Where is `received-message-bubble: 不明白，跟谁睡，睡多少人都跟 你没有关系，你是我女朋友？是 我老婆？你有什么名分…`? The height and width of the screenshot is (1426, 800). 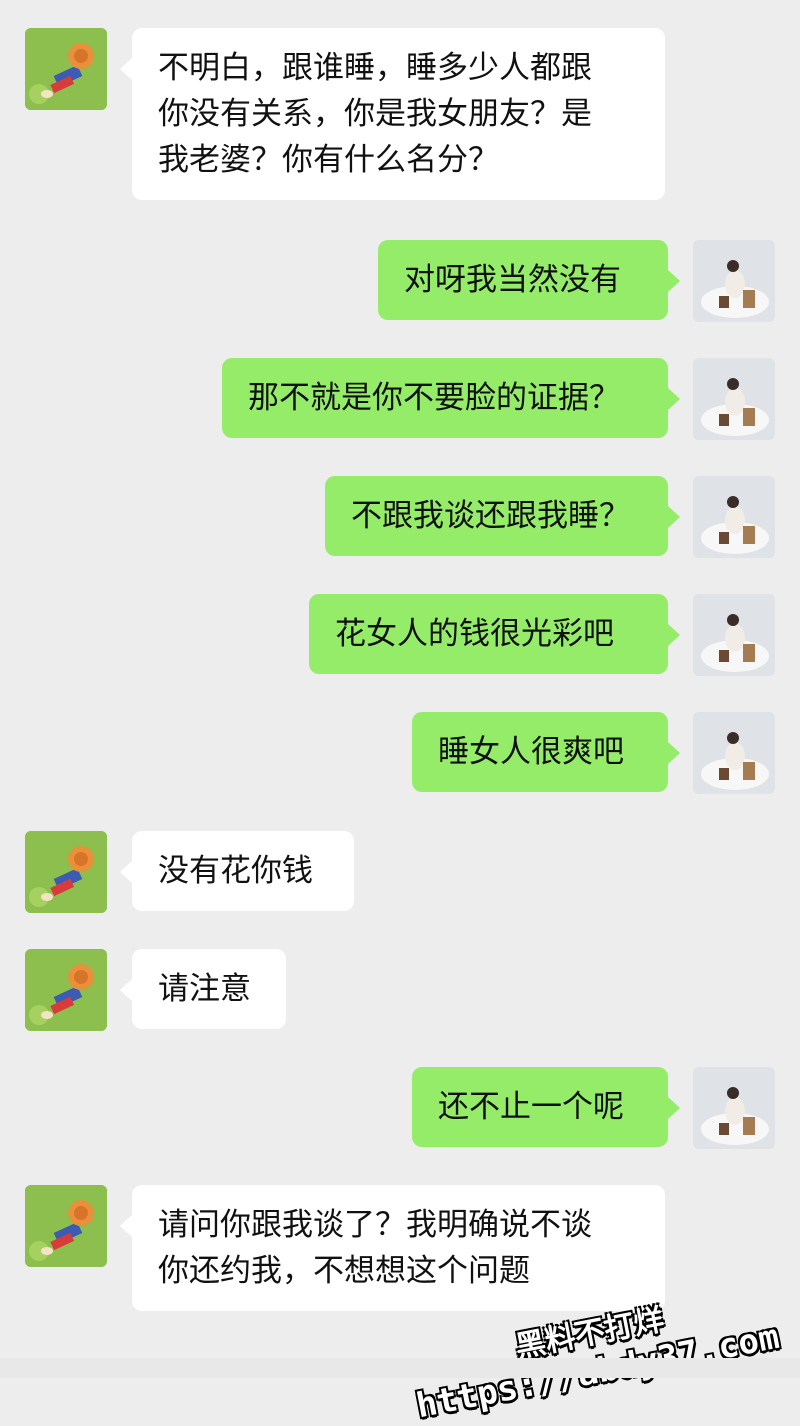
received-message-bubble: 不明白，跟谁睡，睡多少人都跟 你没有关系，你是我女朋友？是 我老婆？你有什么名分… is located at coordinates (392, 114).